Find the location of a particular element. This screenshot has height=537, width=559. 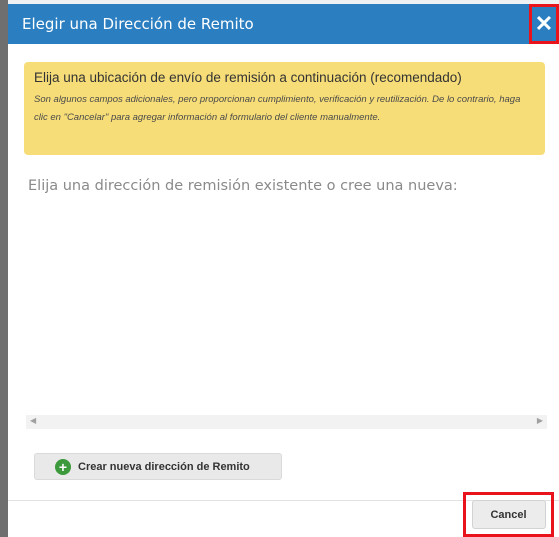

close-icon: ✕ is located at coordinates (544, 23).